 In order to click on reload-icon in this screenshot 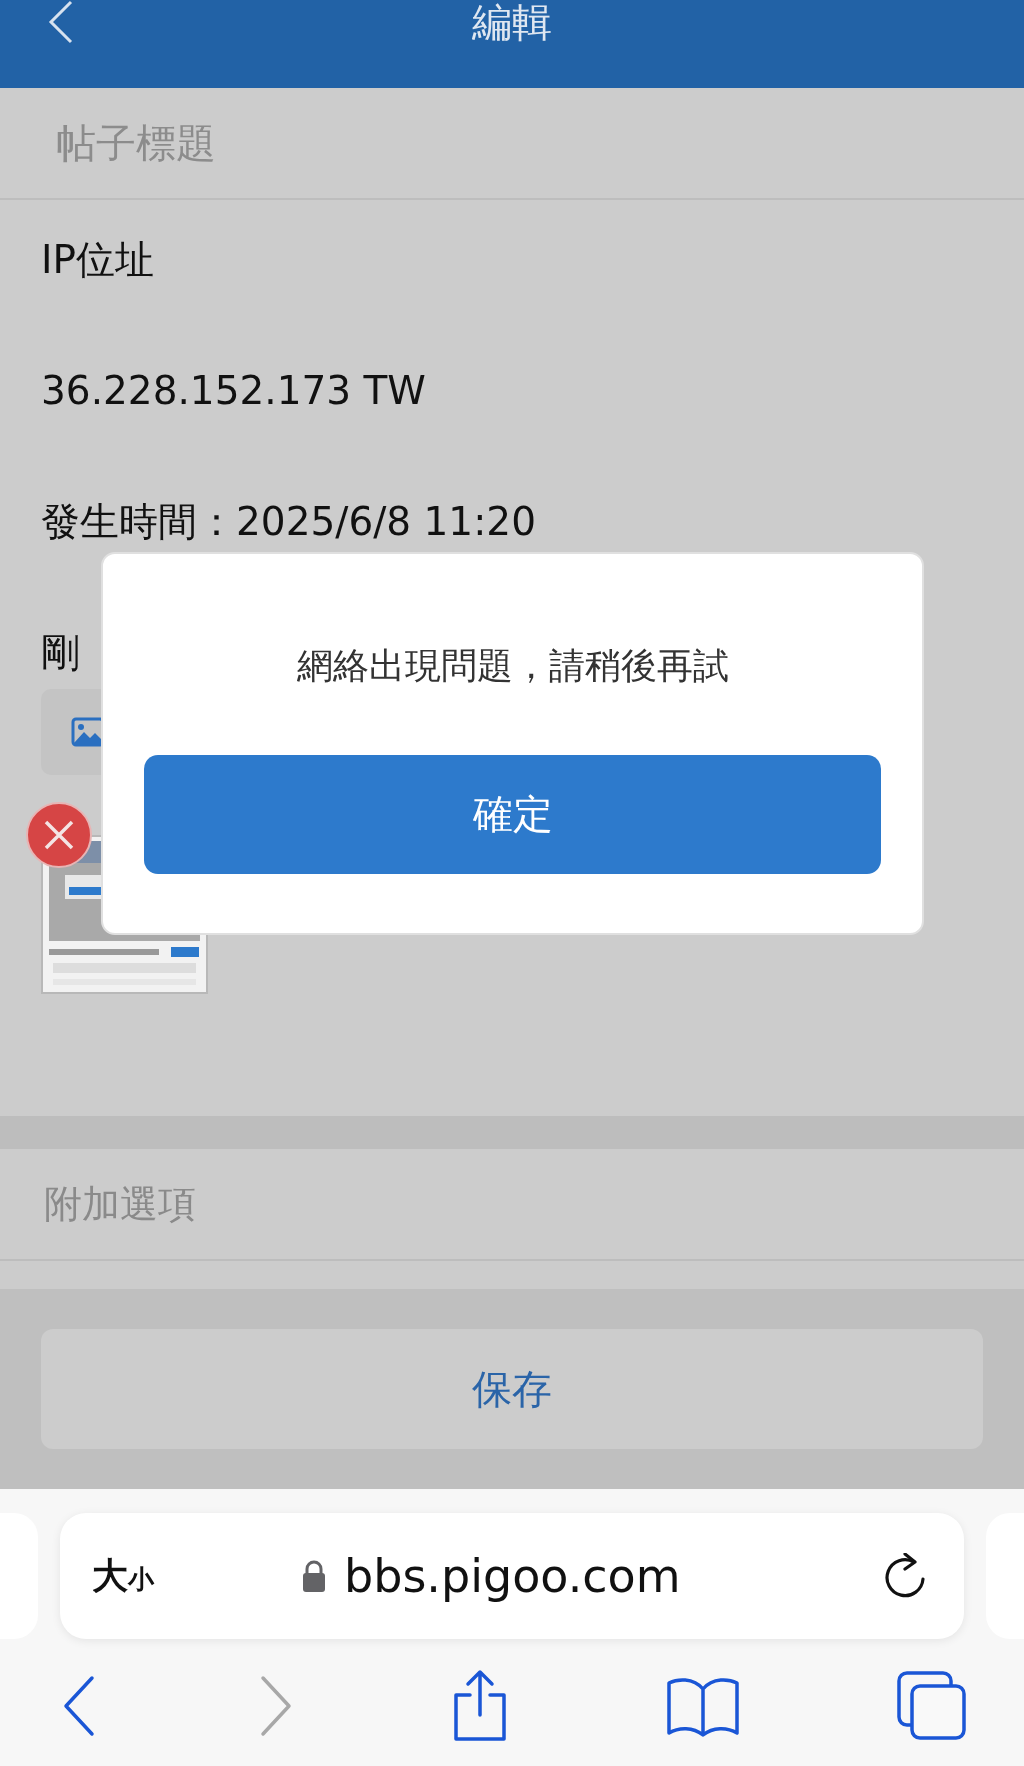, I will do `click(906, 1576)`.